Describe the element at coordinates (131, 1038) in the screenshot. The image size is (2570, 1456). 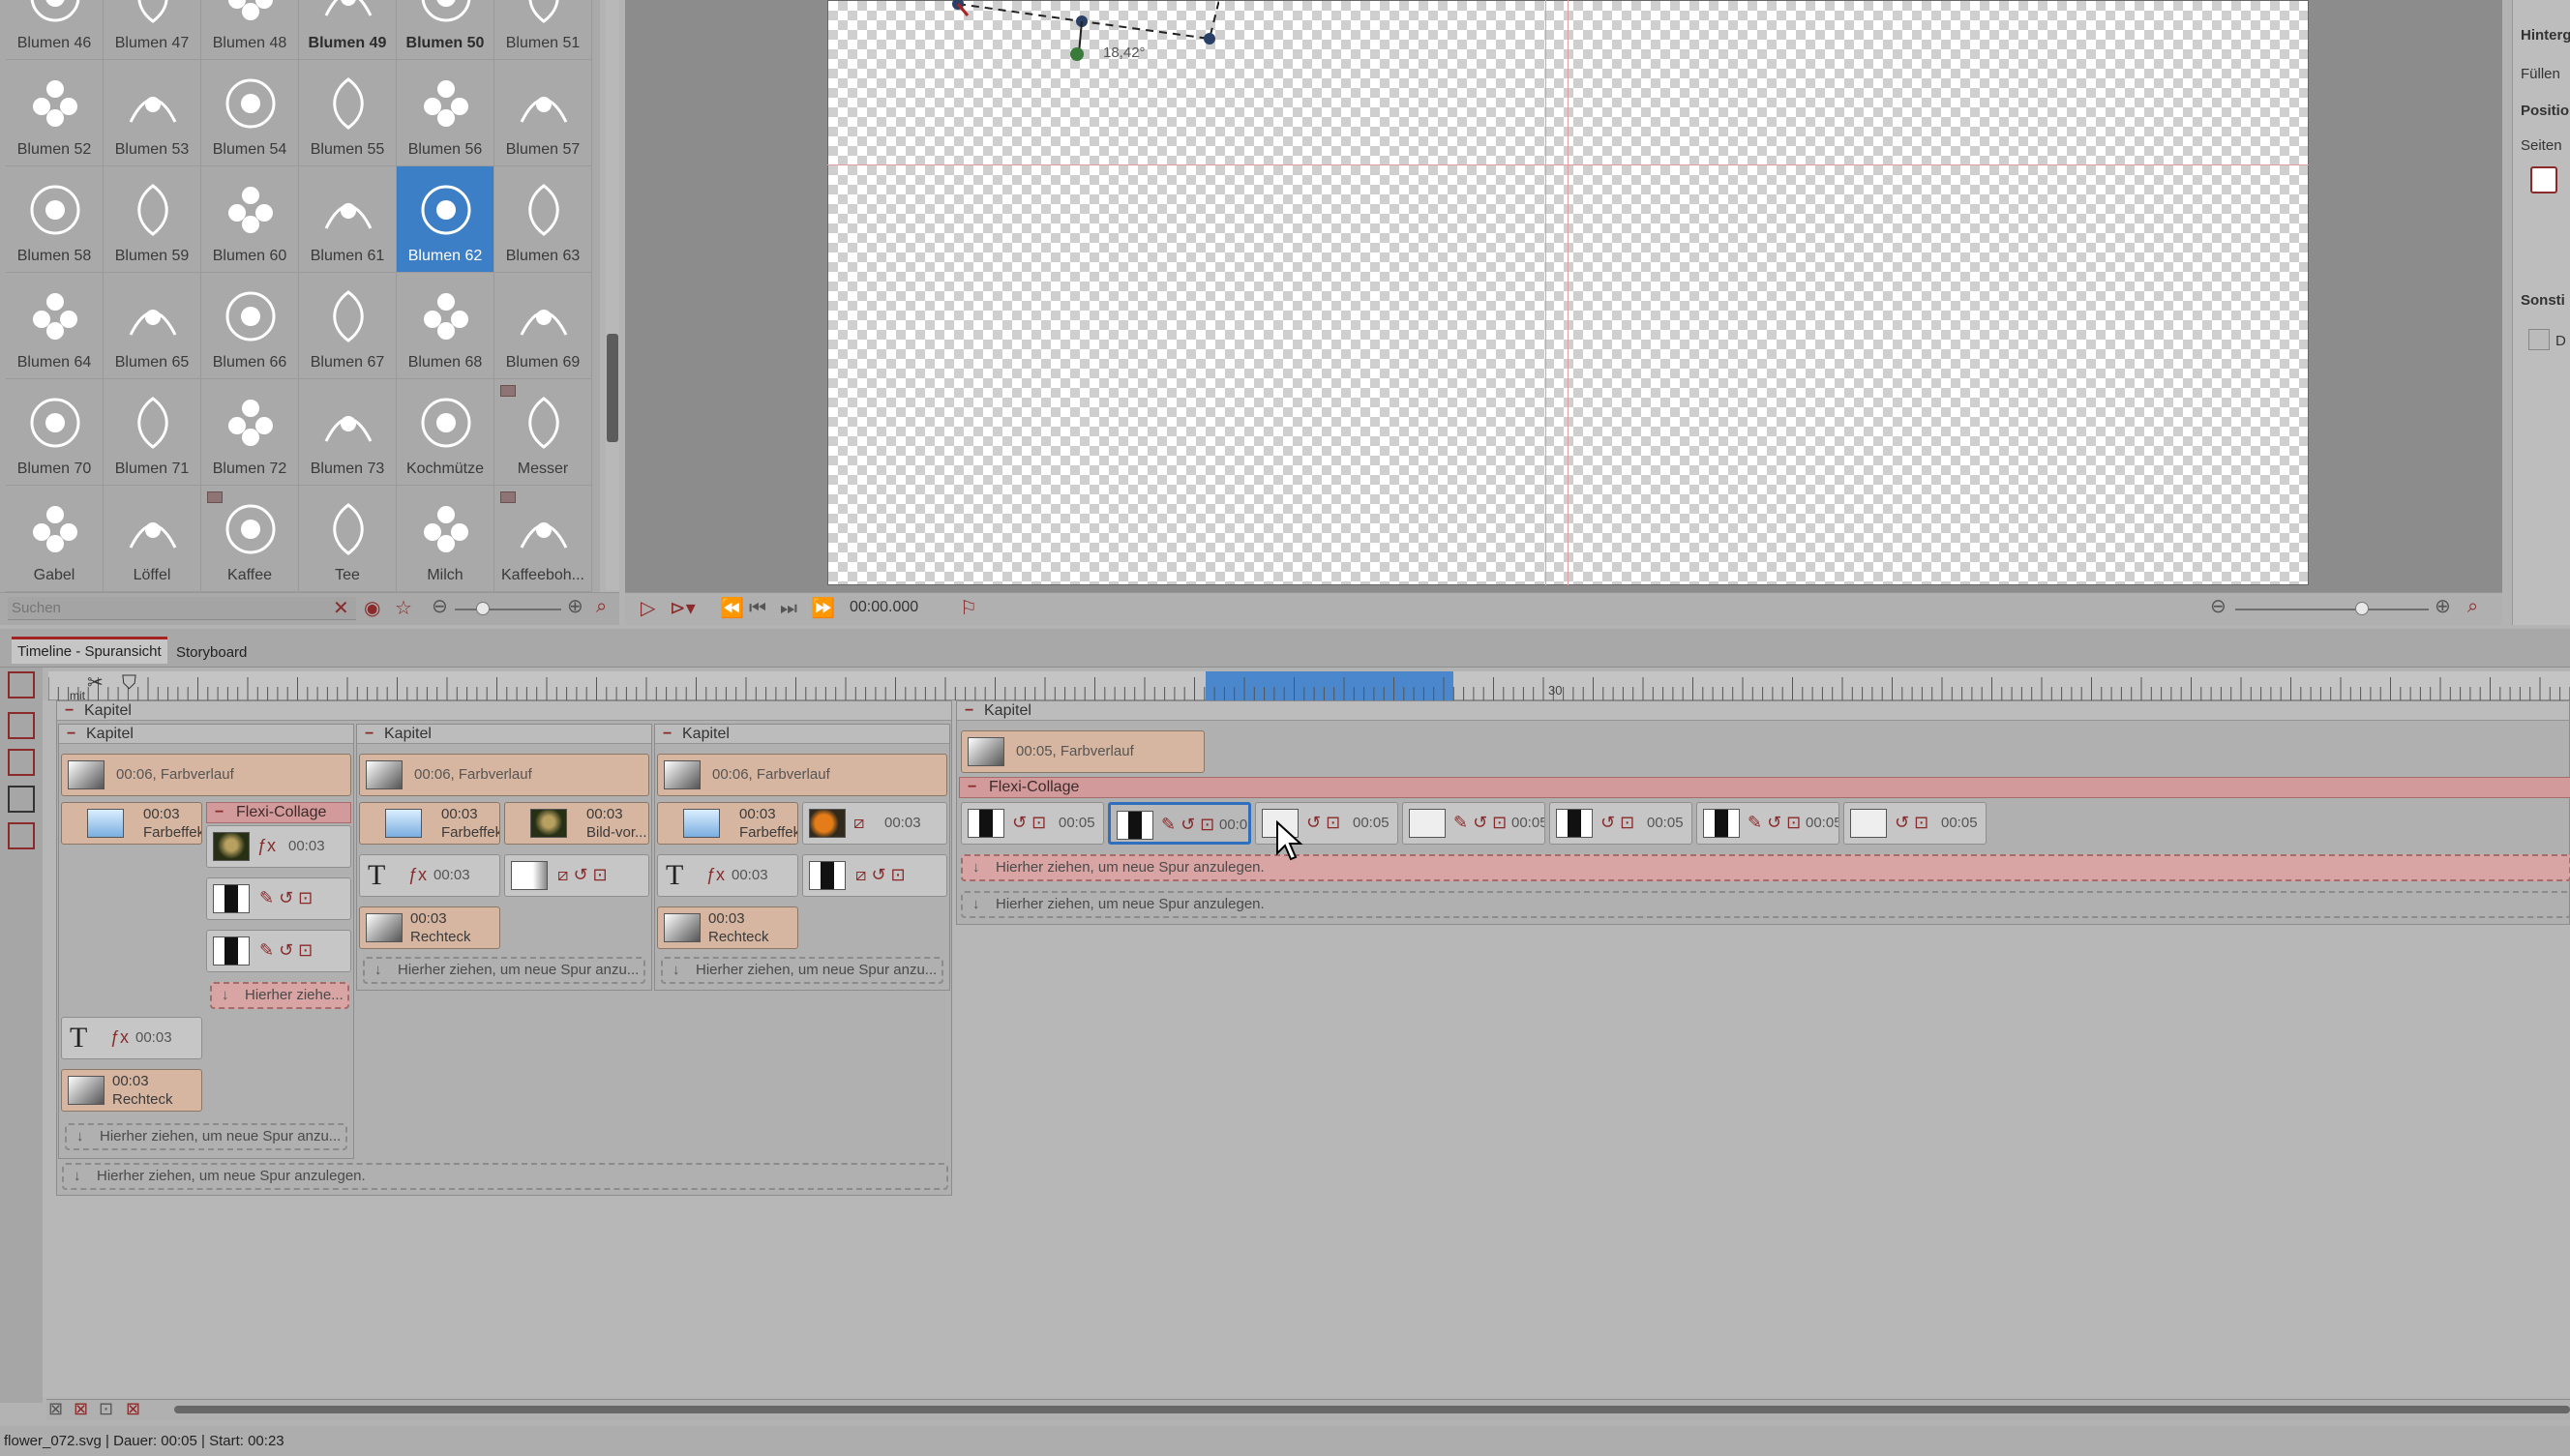
I see `clip-text-1: T ƒx 00:03` at that location.